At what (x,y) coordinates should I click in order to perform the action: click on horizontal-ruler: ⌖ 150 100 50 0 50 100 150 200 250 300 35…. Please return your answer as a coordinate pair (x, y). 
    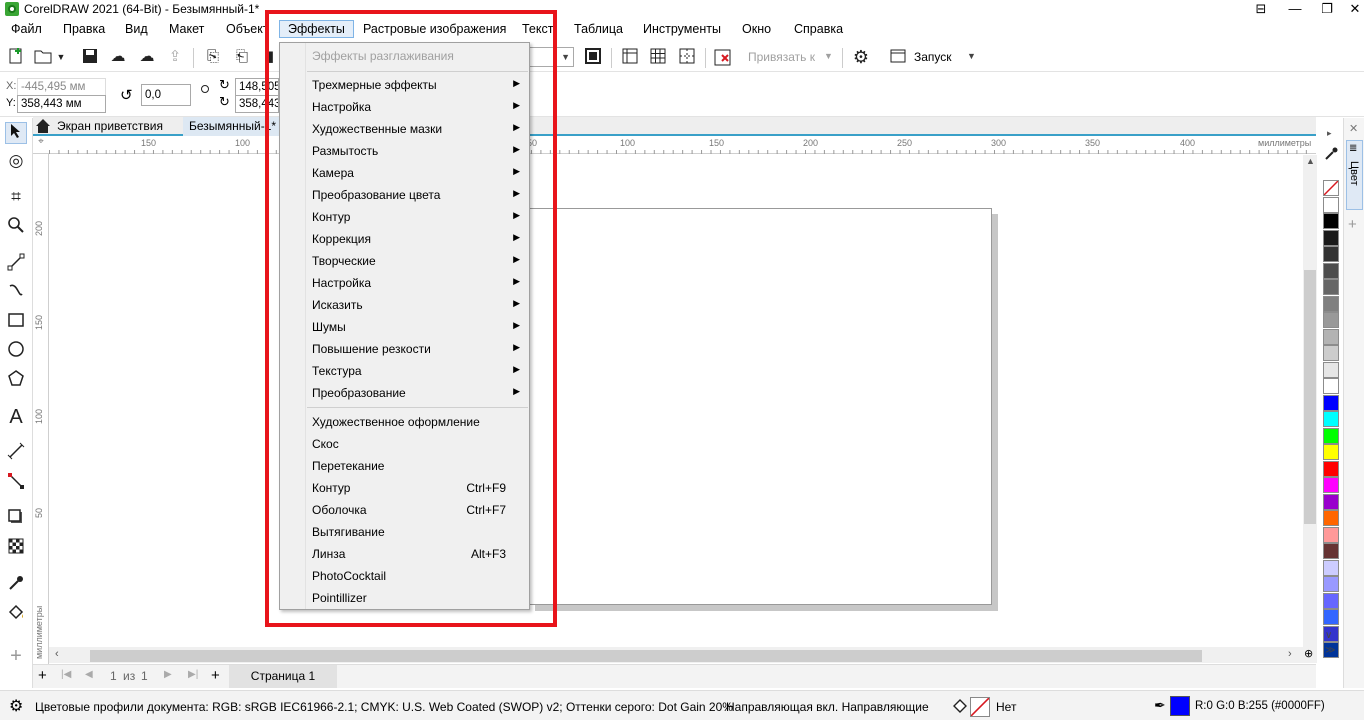
    Looking at the image, I should click on (674, 145).